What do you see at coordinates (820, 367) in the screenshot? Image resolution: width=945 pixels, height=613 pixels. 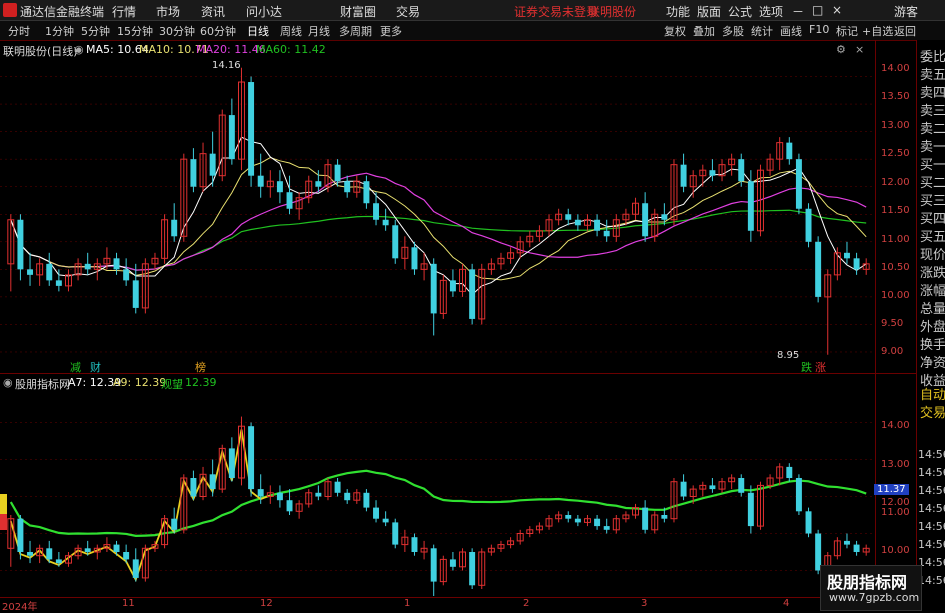 I see `marker-zhang: 涨` at bounding box center [820, 367].